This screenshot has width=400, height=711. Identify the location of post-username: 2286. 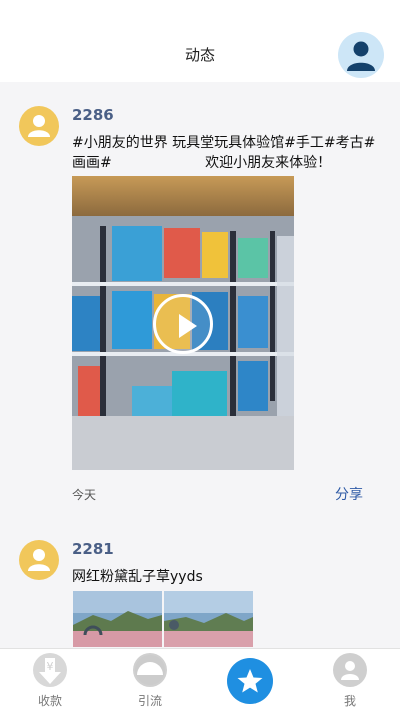
(93, 115).